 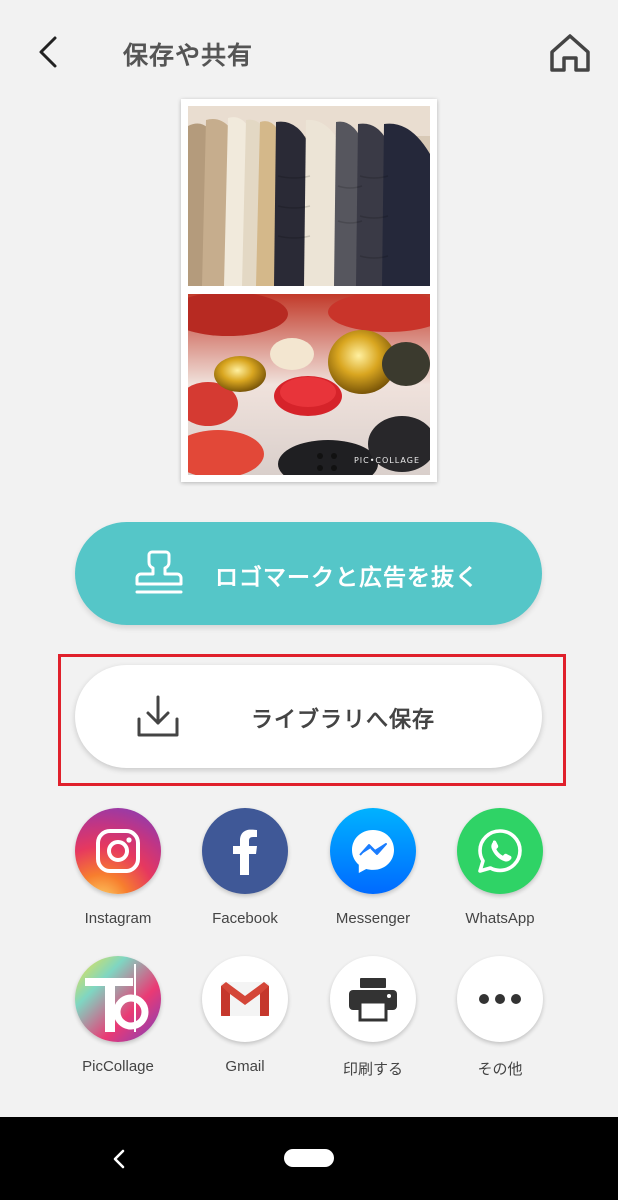 I want to click on remove-ads-label: ロゴマークと広告を抜く, so click(x=347, y=578).